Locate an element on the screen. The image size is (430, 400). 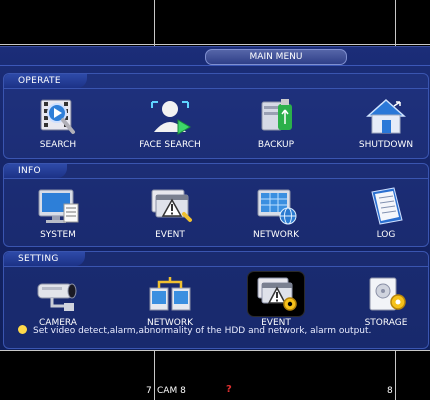
setting-section-title: SETTING is located at coordinates (44, 259).